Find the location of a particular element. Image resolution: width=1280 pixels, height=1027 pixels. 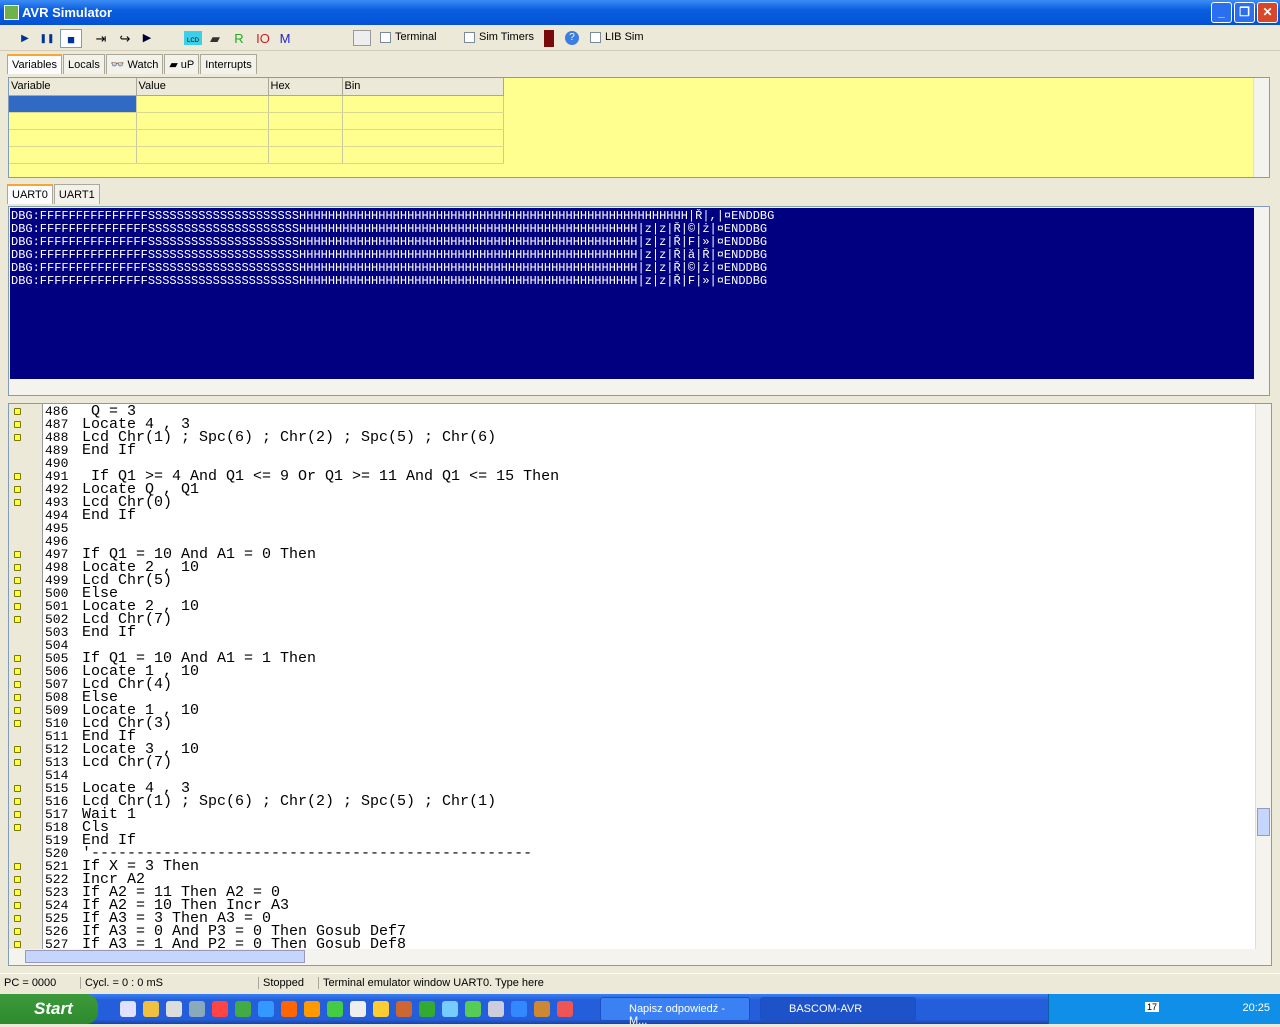

tab-watch: 👓 Watch is located at coordinates (134, 64).